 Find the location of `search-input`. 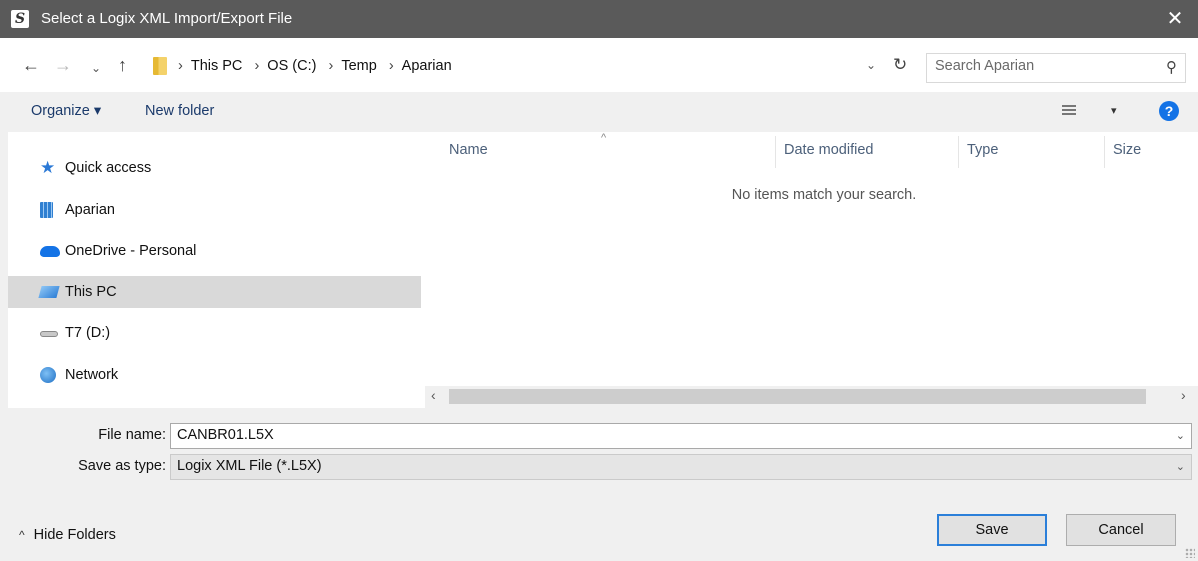

search-input is located at coordinates (1040, 66).